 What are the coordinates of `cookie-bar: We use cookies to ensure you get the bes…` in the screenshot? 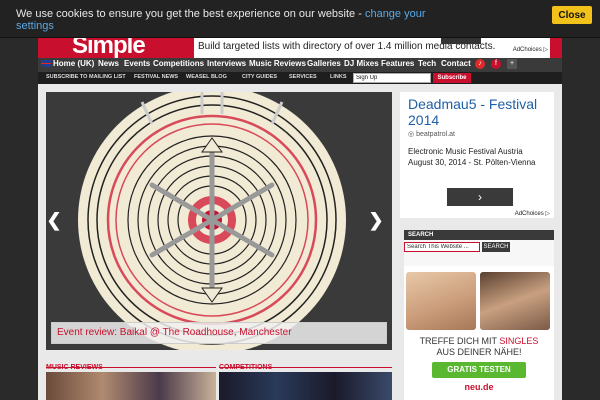 It's located at (300, 19).